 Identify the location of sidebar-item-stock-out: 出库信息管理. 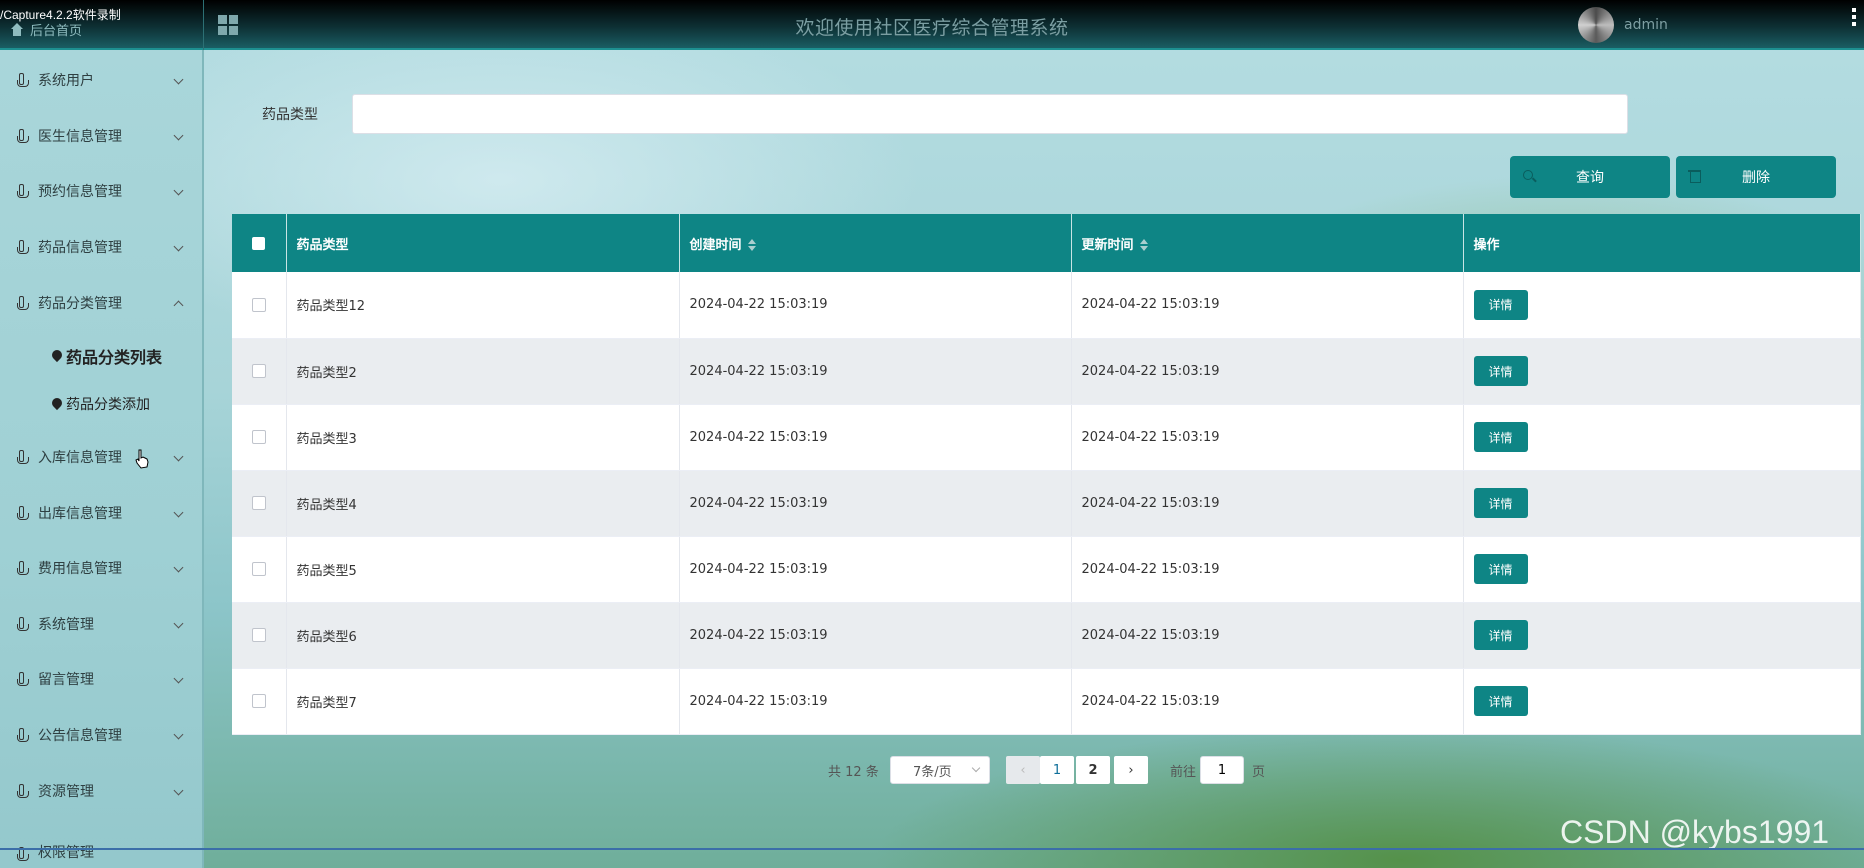
(102, 513).